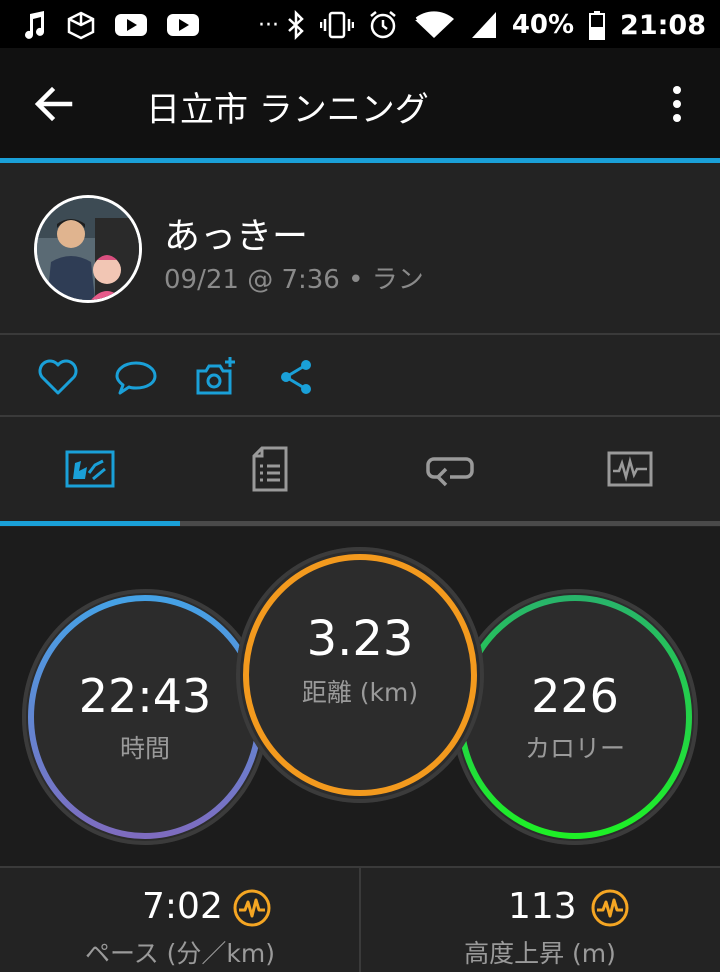  I want to click on activity-meta: 09/21 @ 7:36 • ラン, so click(294, 280).